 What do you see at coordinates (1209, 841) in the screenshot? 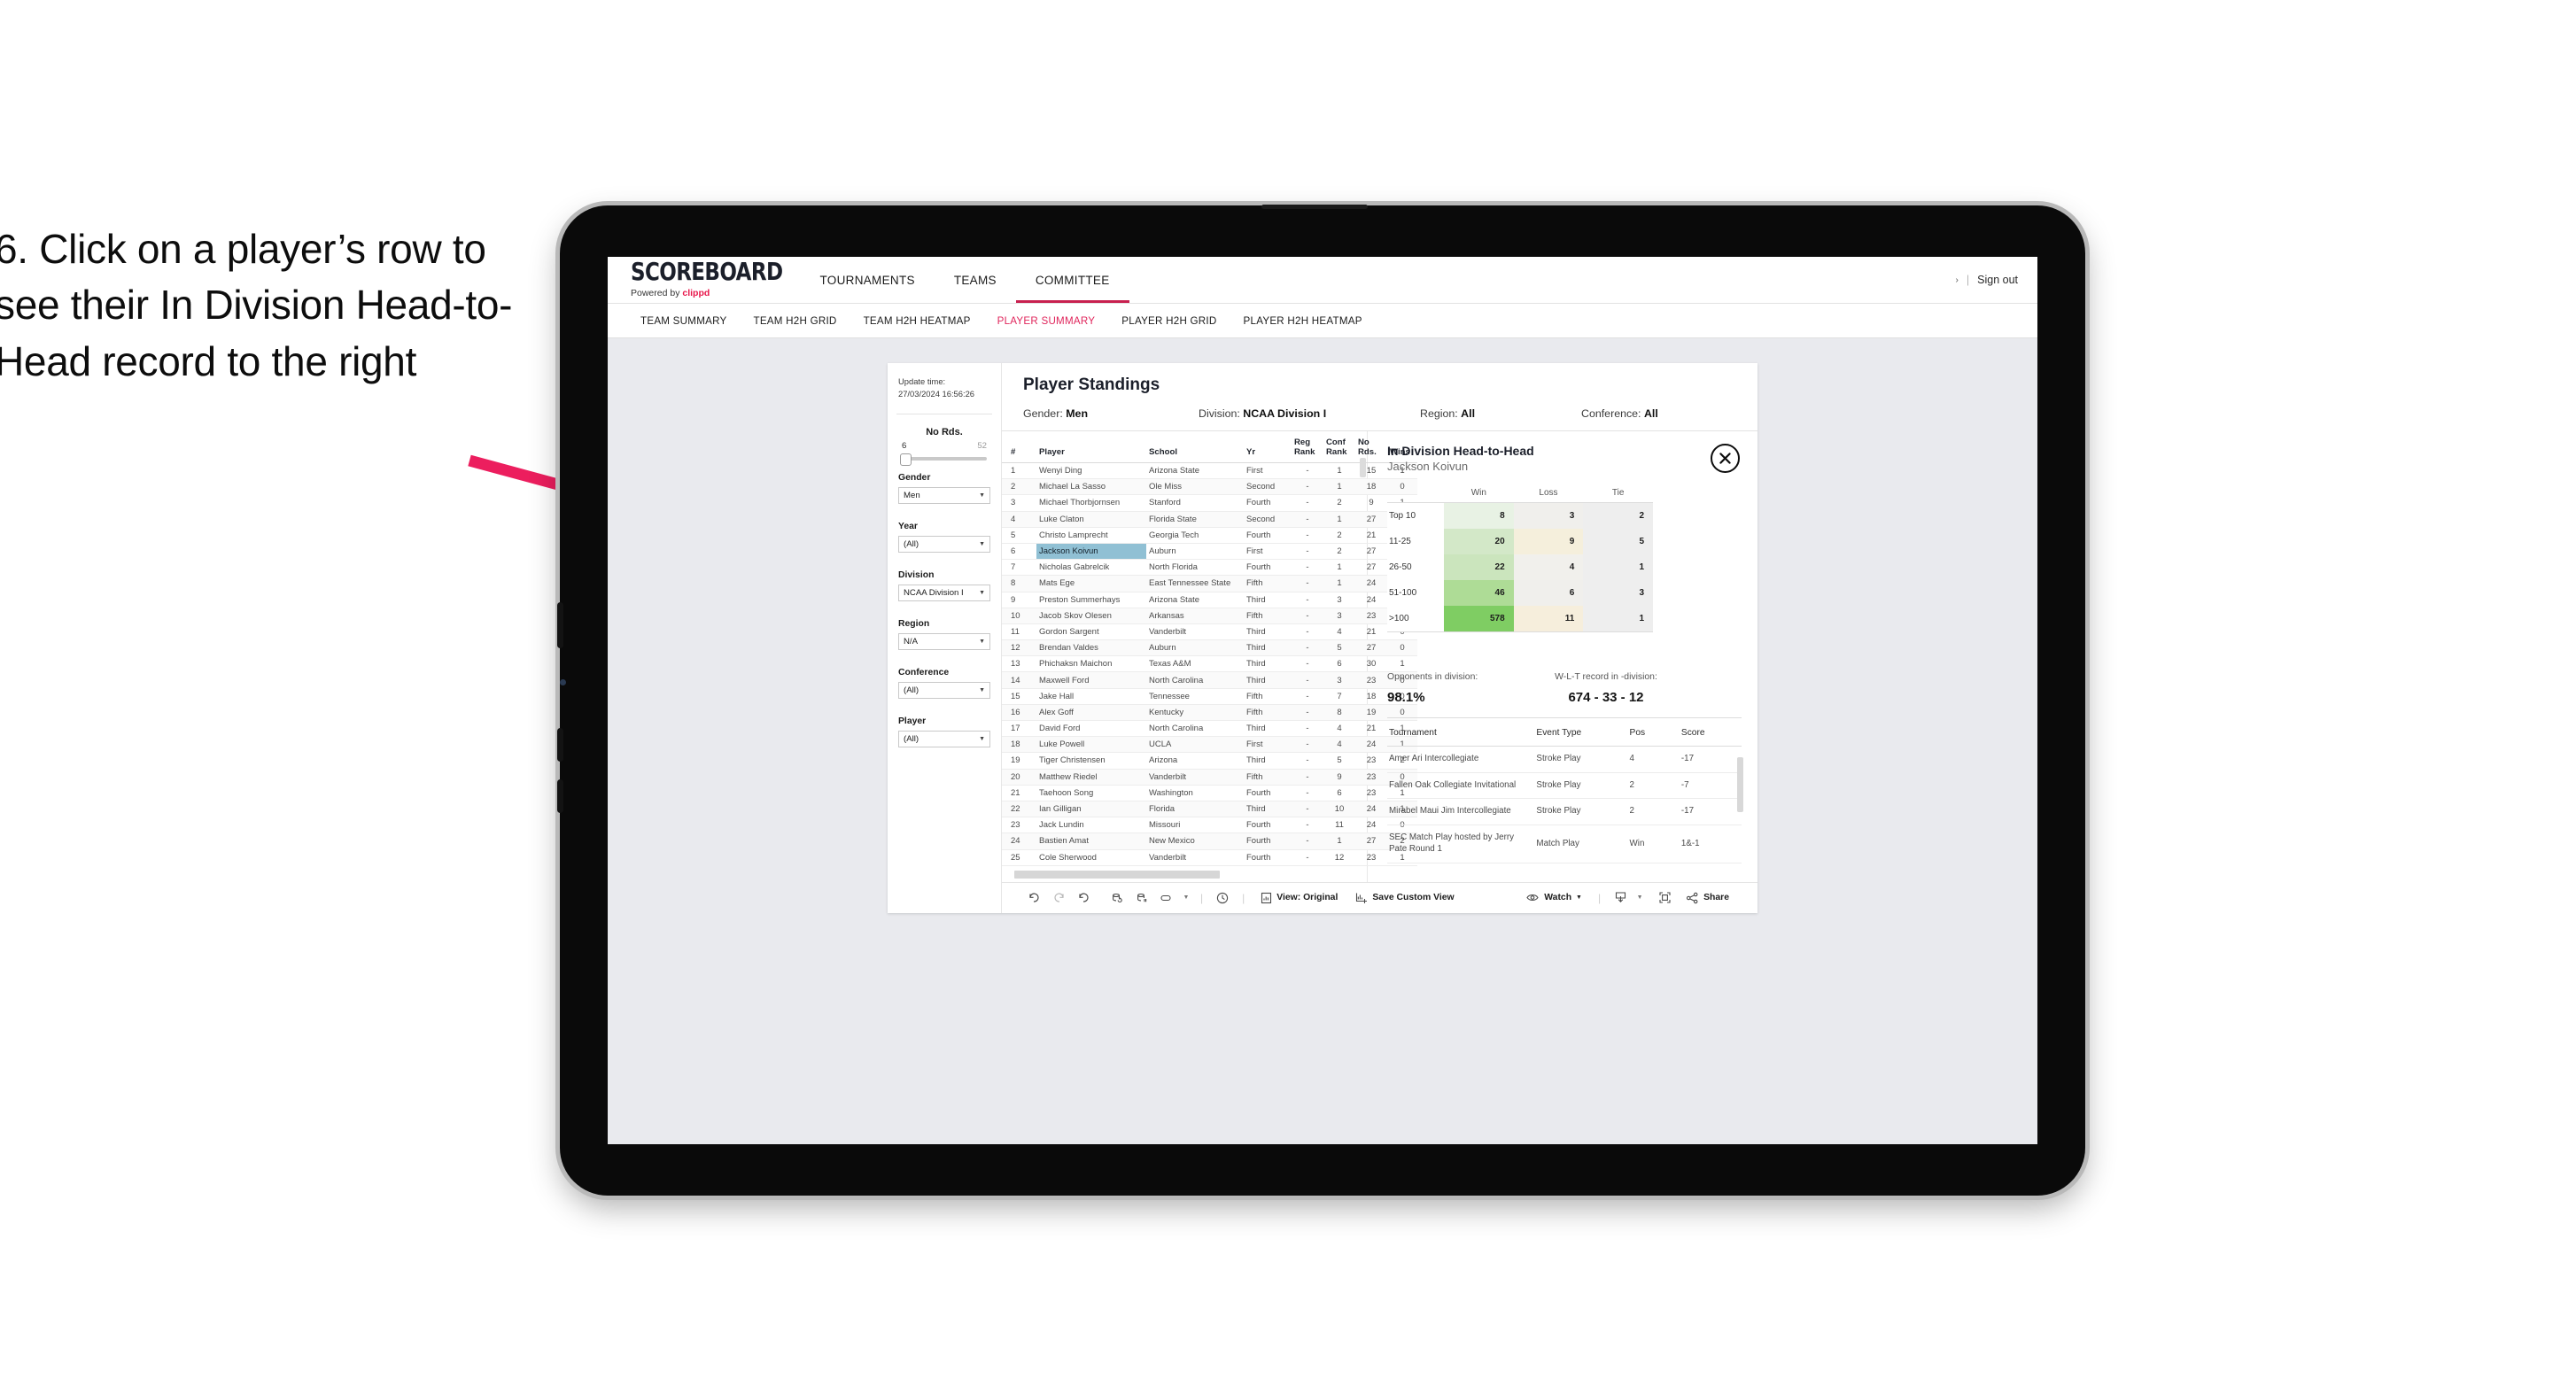
I see `table-row: 24 Bastien Amat New Mexico Fourth -1 27 2` at bounding box center [1209, 841].